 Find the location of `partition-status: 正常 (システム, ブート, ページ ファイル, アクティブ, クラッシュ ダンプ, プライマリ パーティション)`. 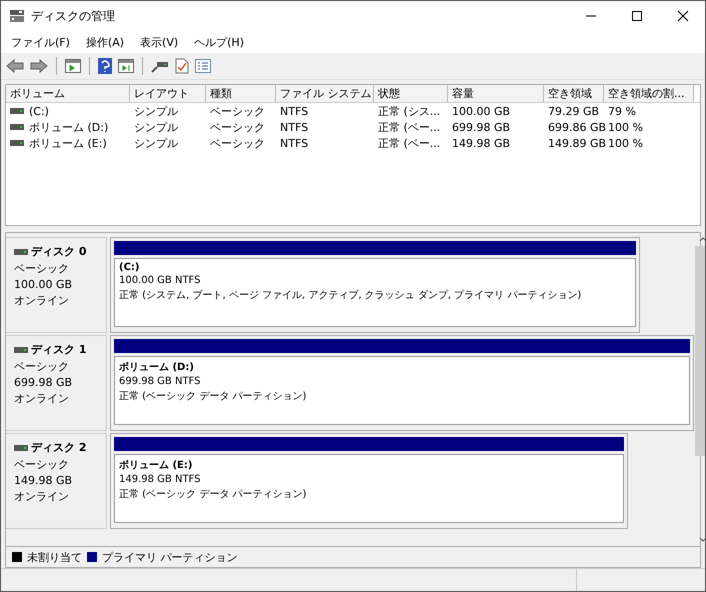

partition-status: 正常 (システム, ブート, ページ ファイル, アクティブ, クラッシュ ダンプ, プライマリ パーティション) is located at coordinates (350, 295).